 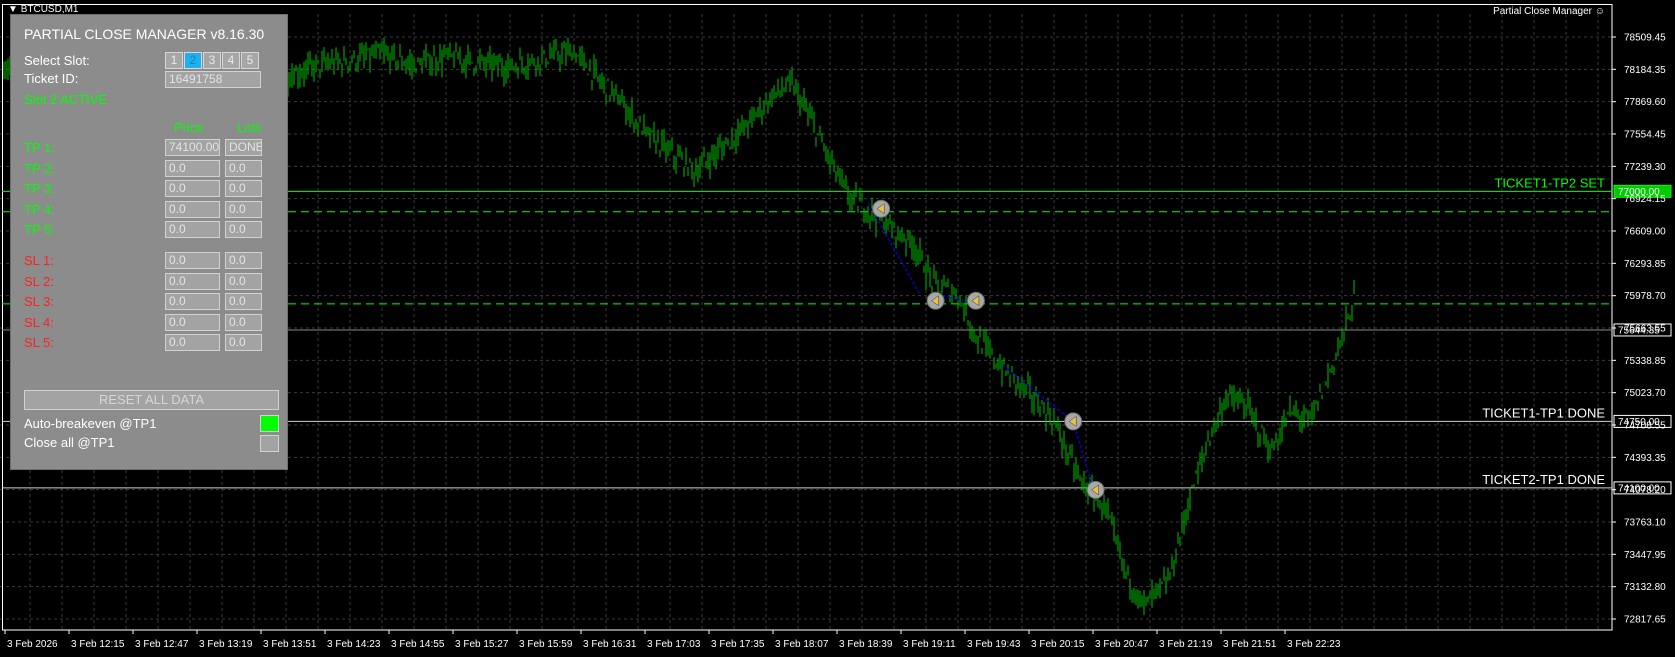 I want to click on time-tick-label: 3 Feb 12:47, so click(x=162, y=644).